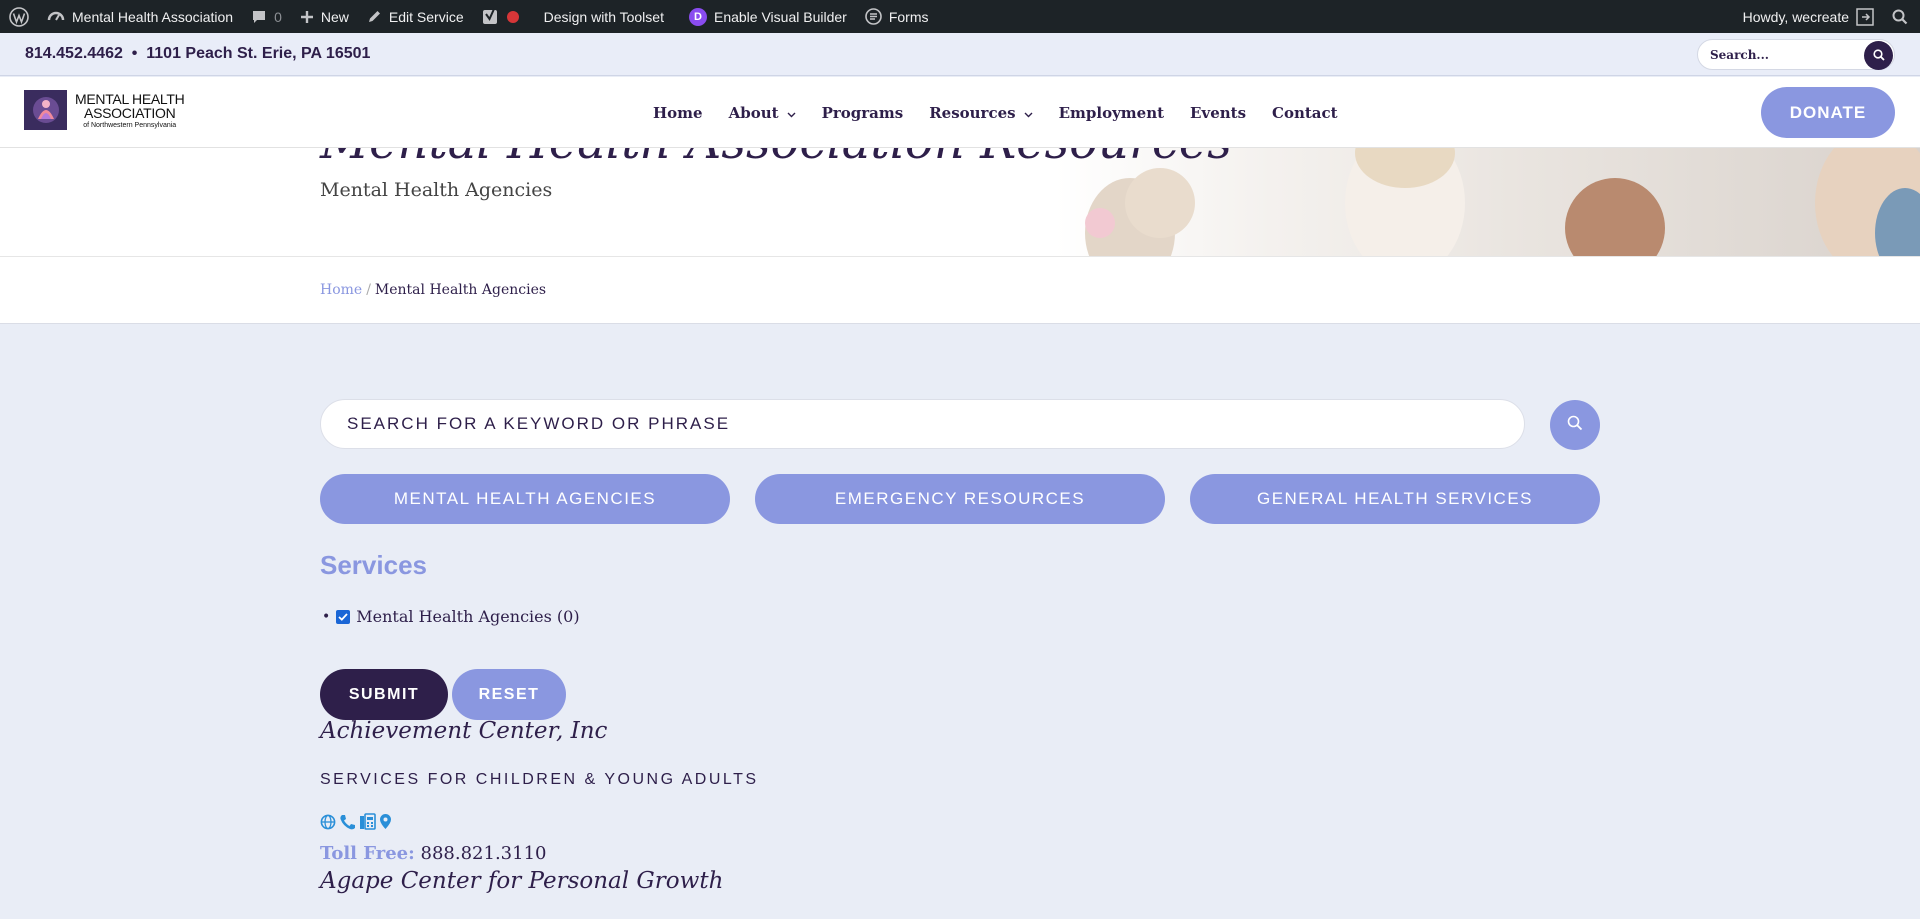  What do you see at coordinates (1795, 16) in the screenshot?
I see `greeting-label: Howdy, wecreate` at bounding box center [1795, 16].